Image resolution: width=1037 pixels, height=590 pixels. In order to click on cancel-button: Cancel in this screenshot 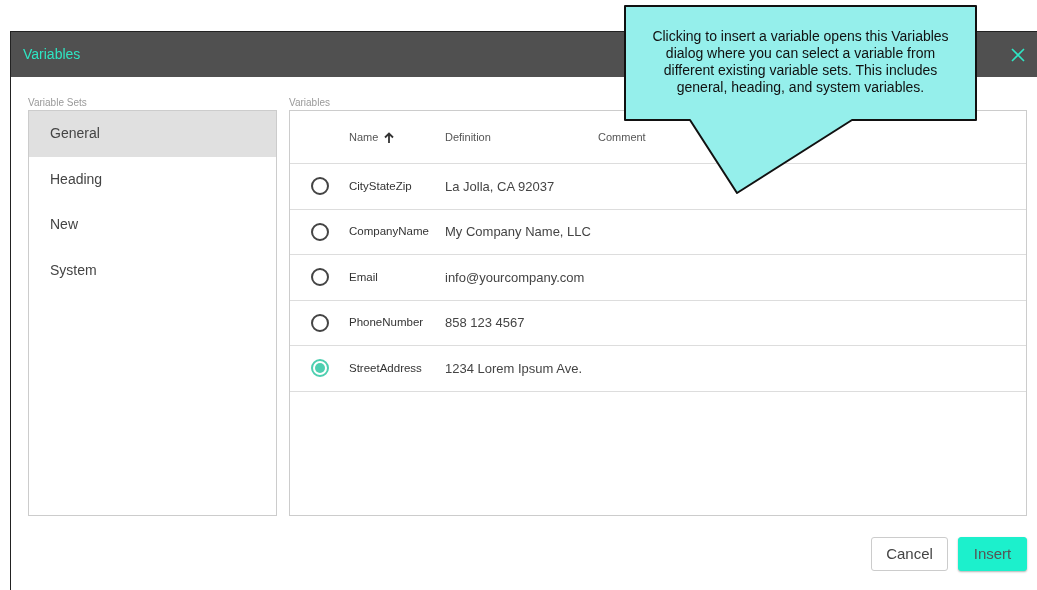, I will do `click(909, 554)`.